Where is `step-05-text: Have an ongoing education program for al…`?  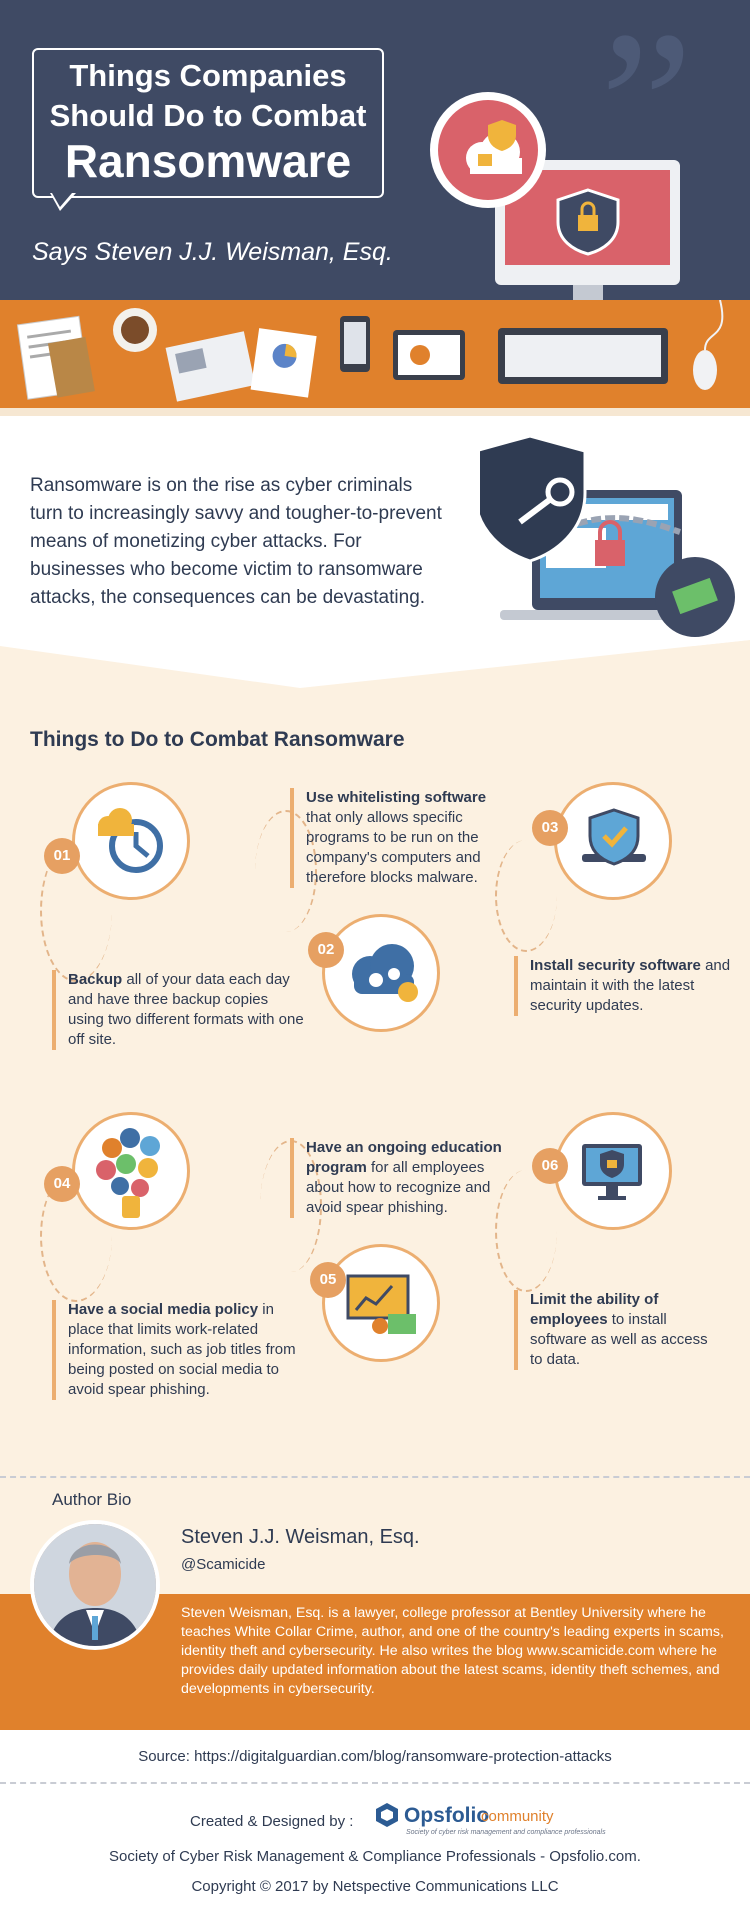
step-05-text: Have an ongoing education program for al… is located at coordinates (403, 1178).